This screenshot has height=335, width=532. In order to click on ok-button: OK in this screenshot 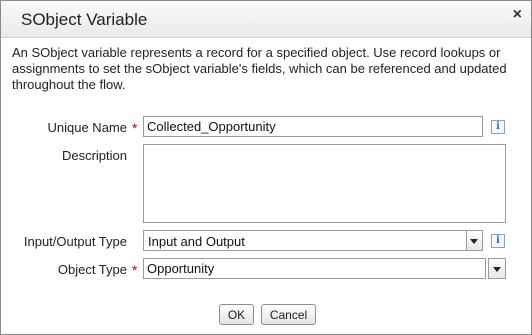, I will do `click(236, 314)`.